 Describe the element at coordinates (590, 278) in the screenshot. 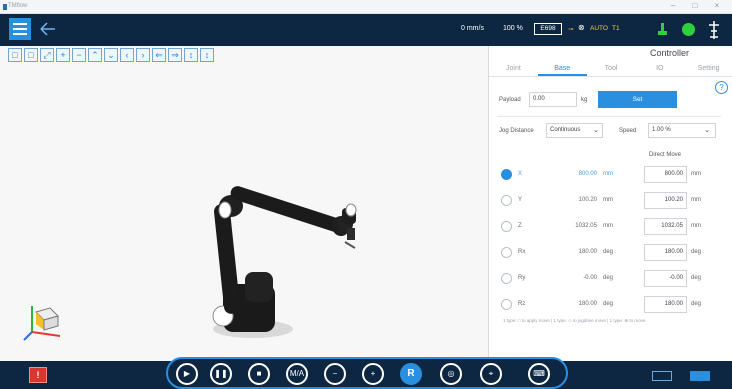

I see `axis-current-value: -0.00` at that location.